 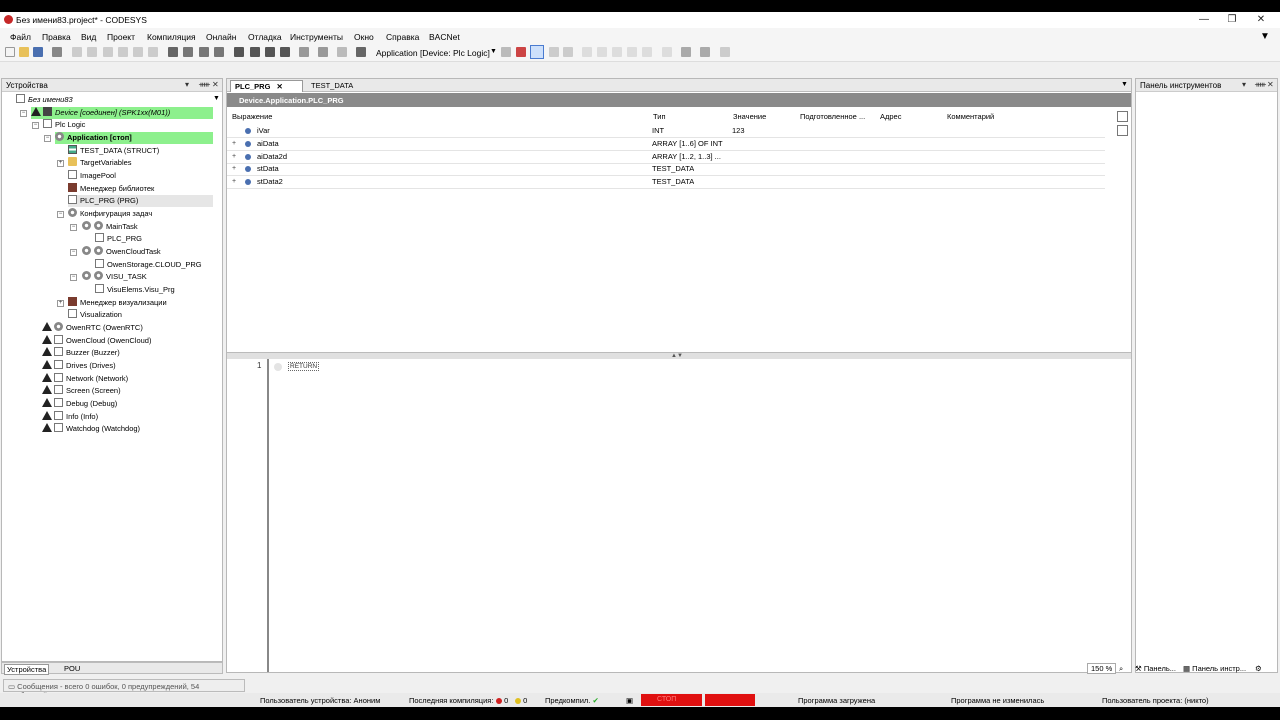 What do you see at coordinates (64, 125) in the screenshot?
I see `tree-node-plc-logic: Plc Logic` at bounding box center [64, 125].